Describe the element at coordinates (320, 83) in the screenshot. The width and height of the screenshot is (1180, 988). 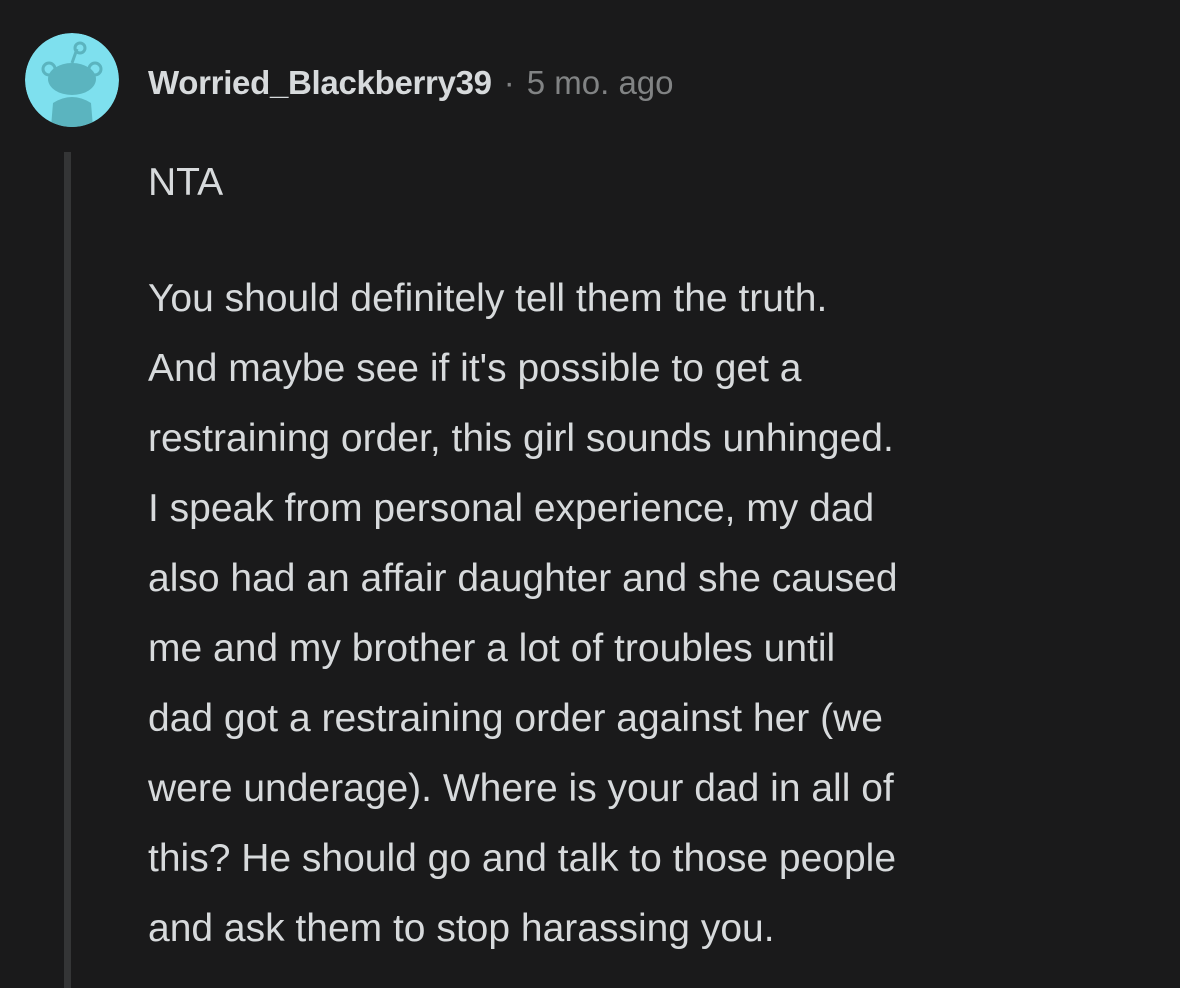
I see `username-link: Worried_Blackberry39` at that location.